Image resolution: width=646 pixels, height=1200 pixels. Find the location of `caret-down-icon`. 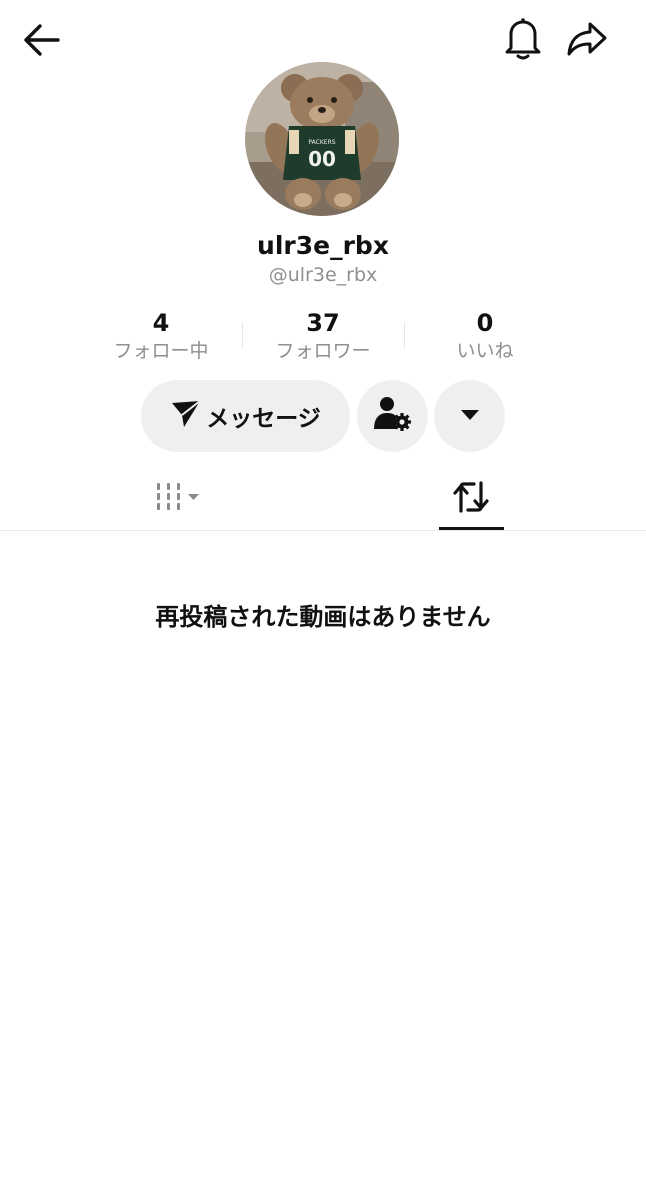

caret-down-icon is located at coordinates (470, 416).